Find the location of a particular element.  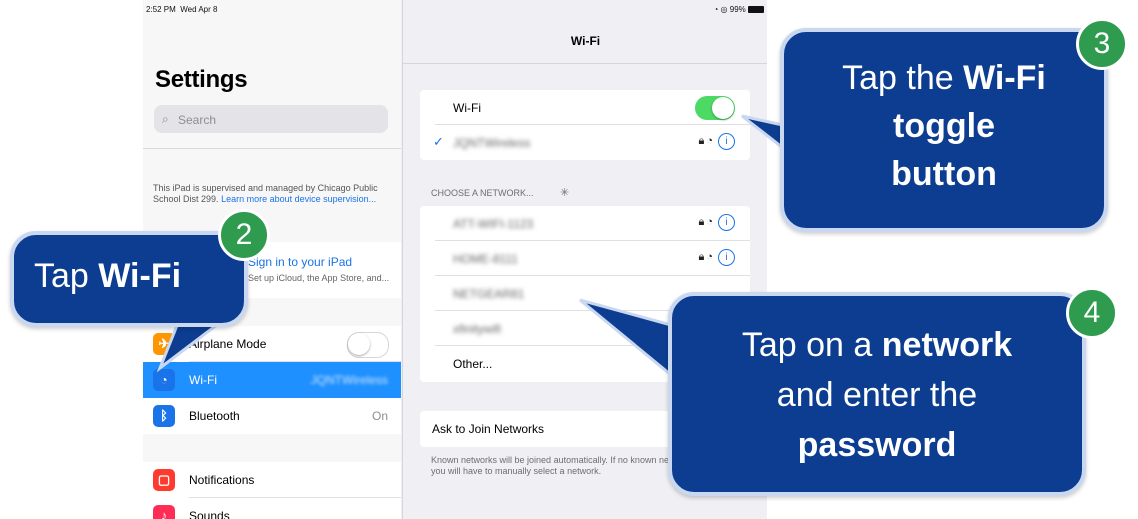

account-title: Sign in to your iPad is located at coordinates (300, 262).